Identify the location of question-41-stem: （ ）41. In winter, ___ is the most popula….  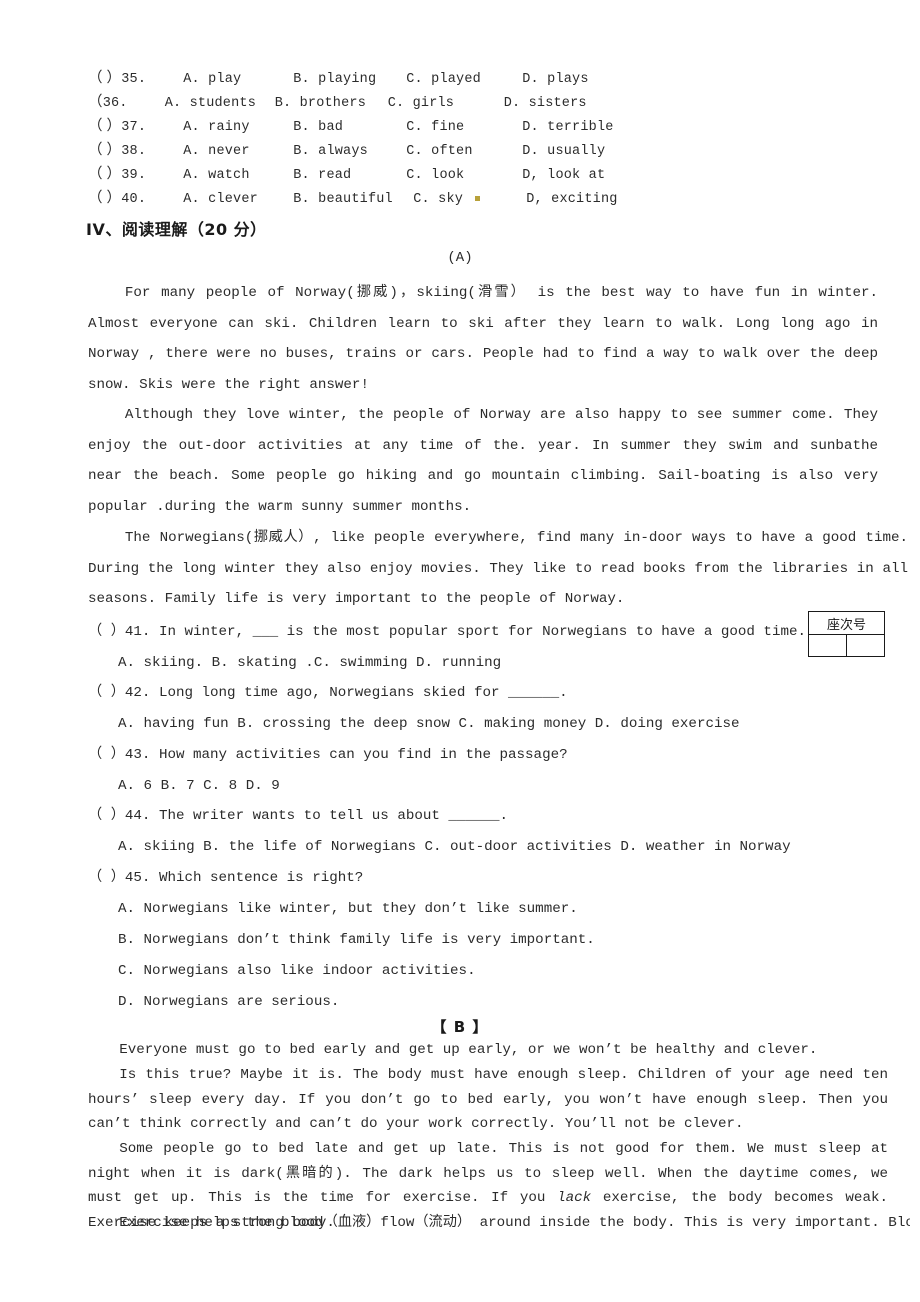
(447, 632).